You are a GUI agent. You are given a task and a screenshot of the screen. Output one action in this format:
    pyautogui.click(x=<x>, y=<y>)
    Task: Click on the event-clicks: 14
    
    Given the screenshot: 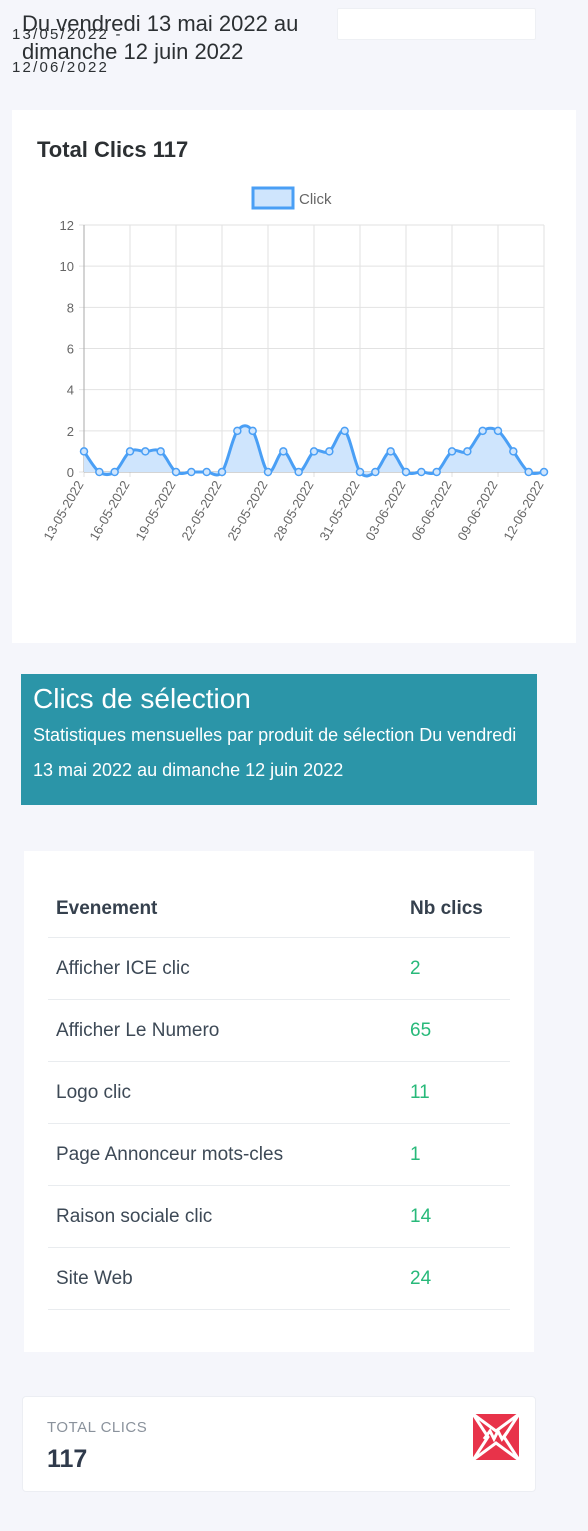 What is the action you would take?
    pyautogui.click(x=456, y=1216)
    